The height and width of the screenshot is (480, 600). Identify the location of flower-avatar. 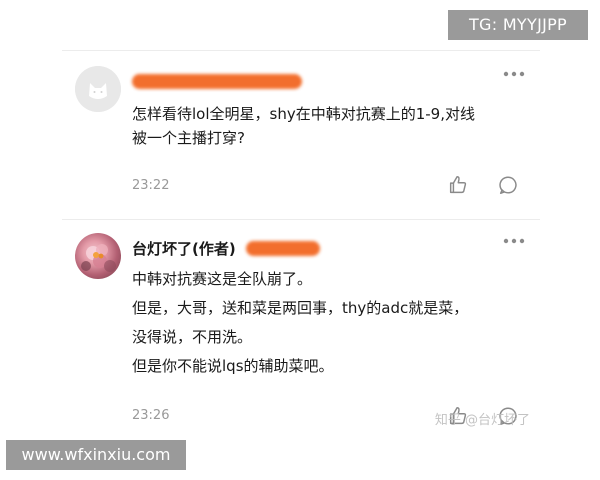
(98, 258).